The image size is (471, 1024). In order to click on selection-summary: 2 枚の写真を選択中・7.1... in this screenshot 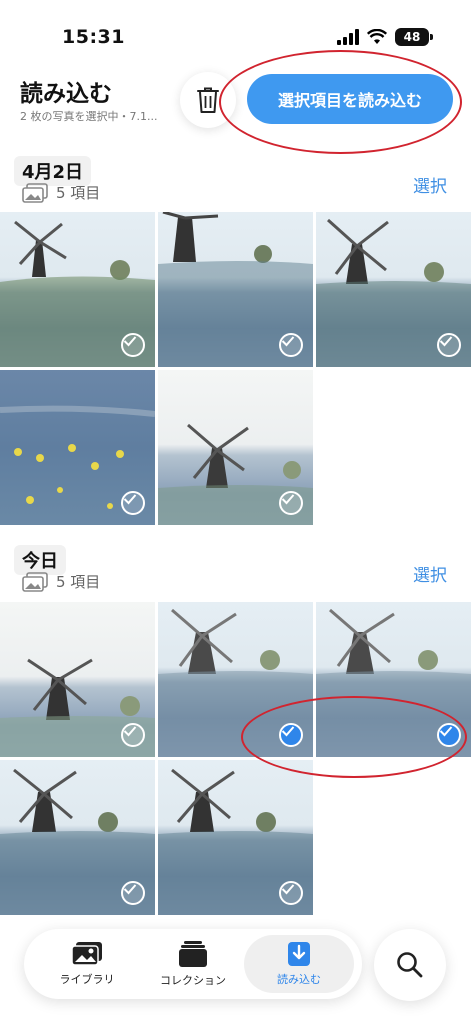, I will do `click(89, 116)`.